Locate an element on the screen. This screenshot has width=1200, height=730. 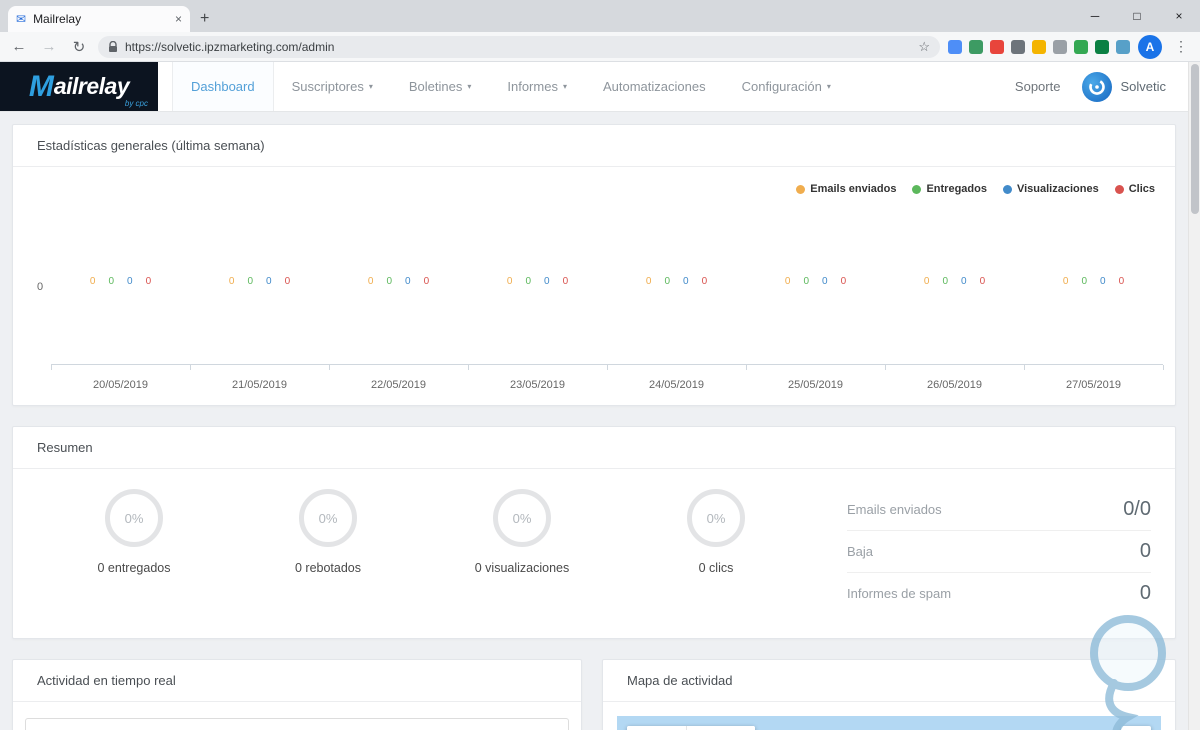
close-button: × is located at coordinates (1179, 16).